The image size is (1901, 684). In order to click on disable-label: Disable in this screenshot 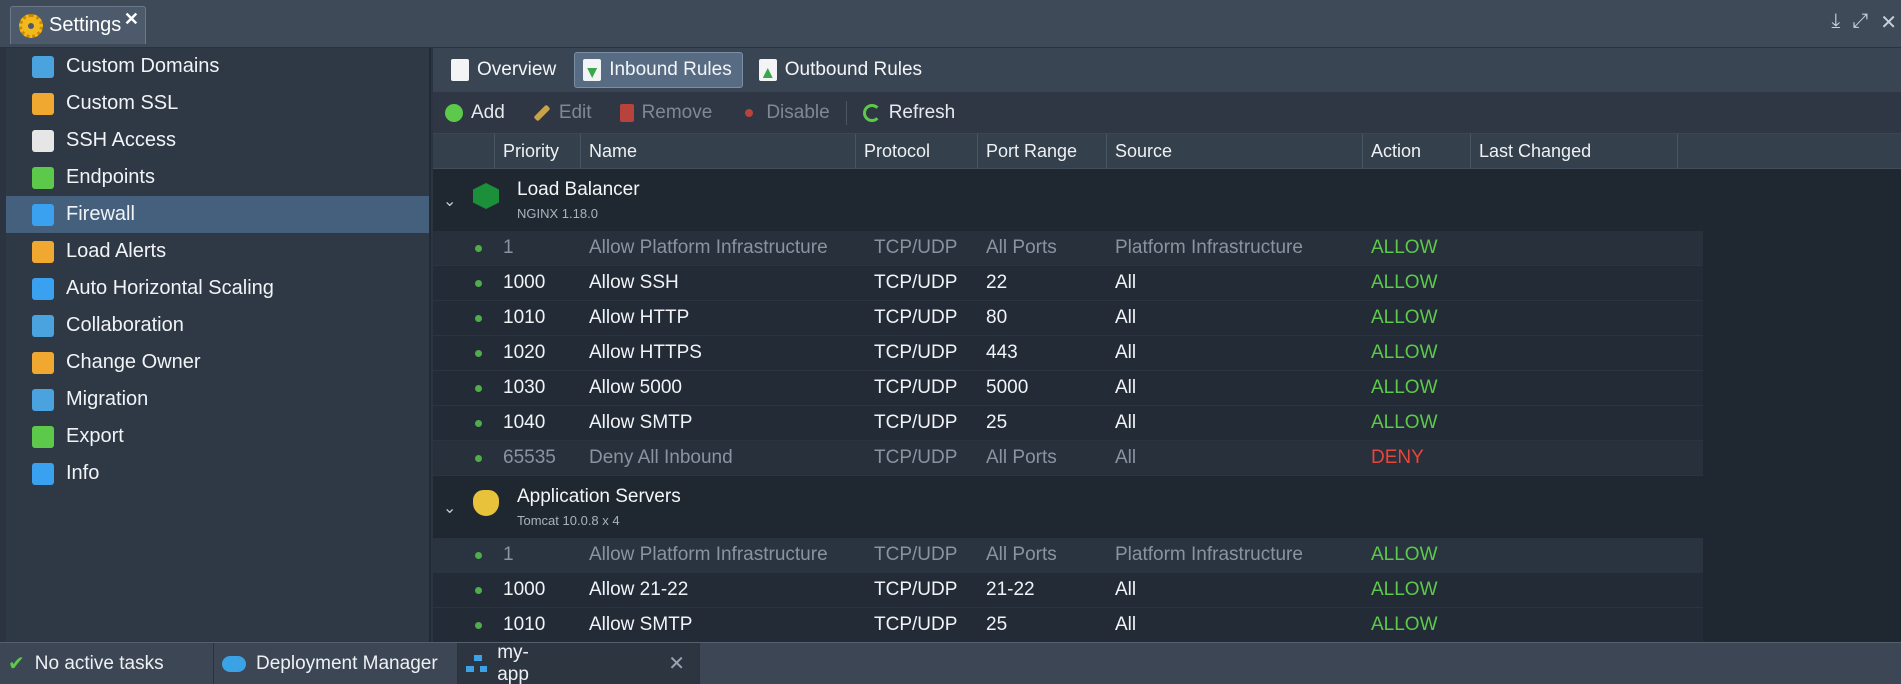, I will do `click(798, 112)`.